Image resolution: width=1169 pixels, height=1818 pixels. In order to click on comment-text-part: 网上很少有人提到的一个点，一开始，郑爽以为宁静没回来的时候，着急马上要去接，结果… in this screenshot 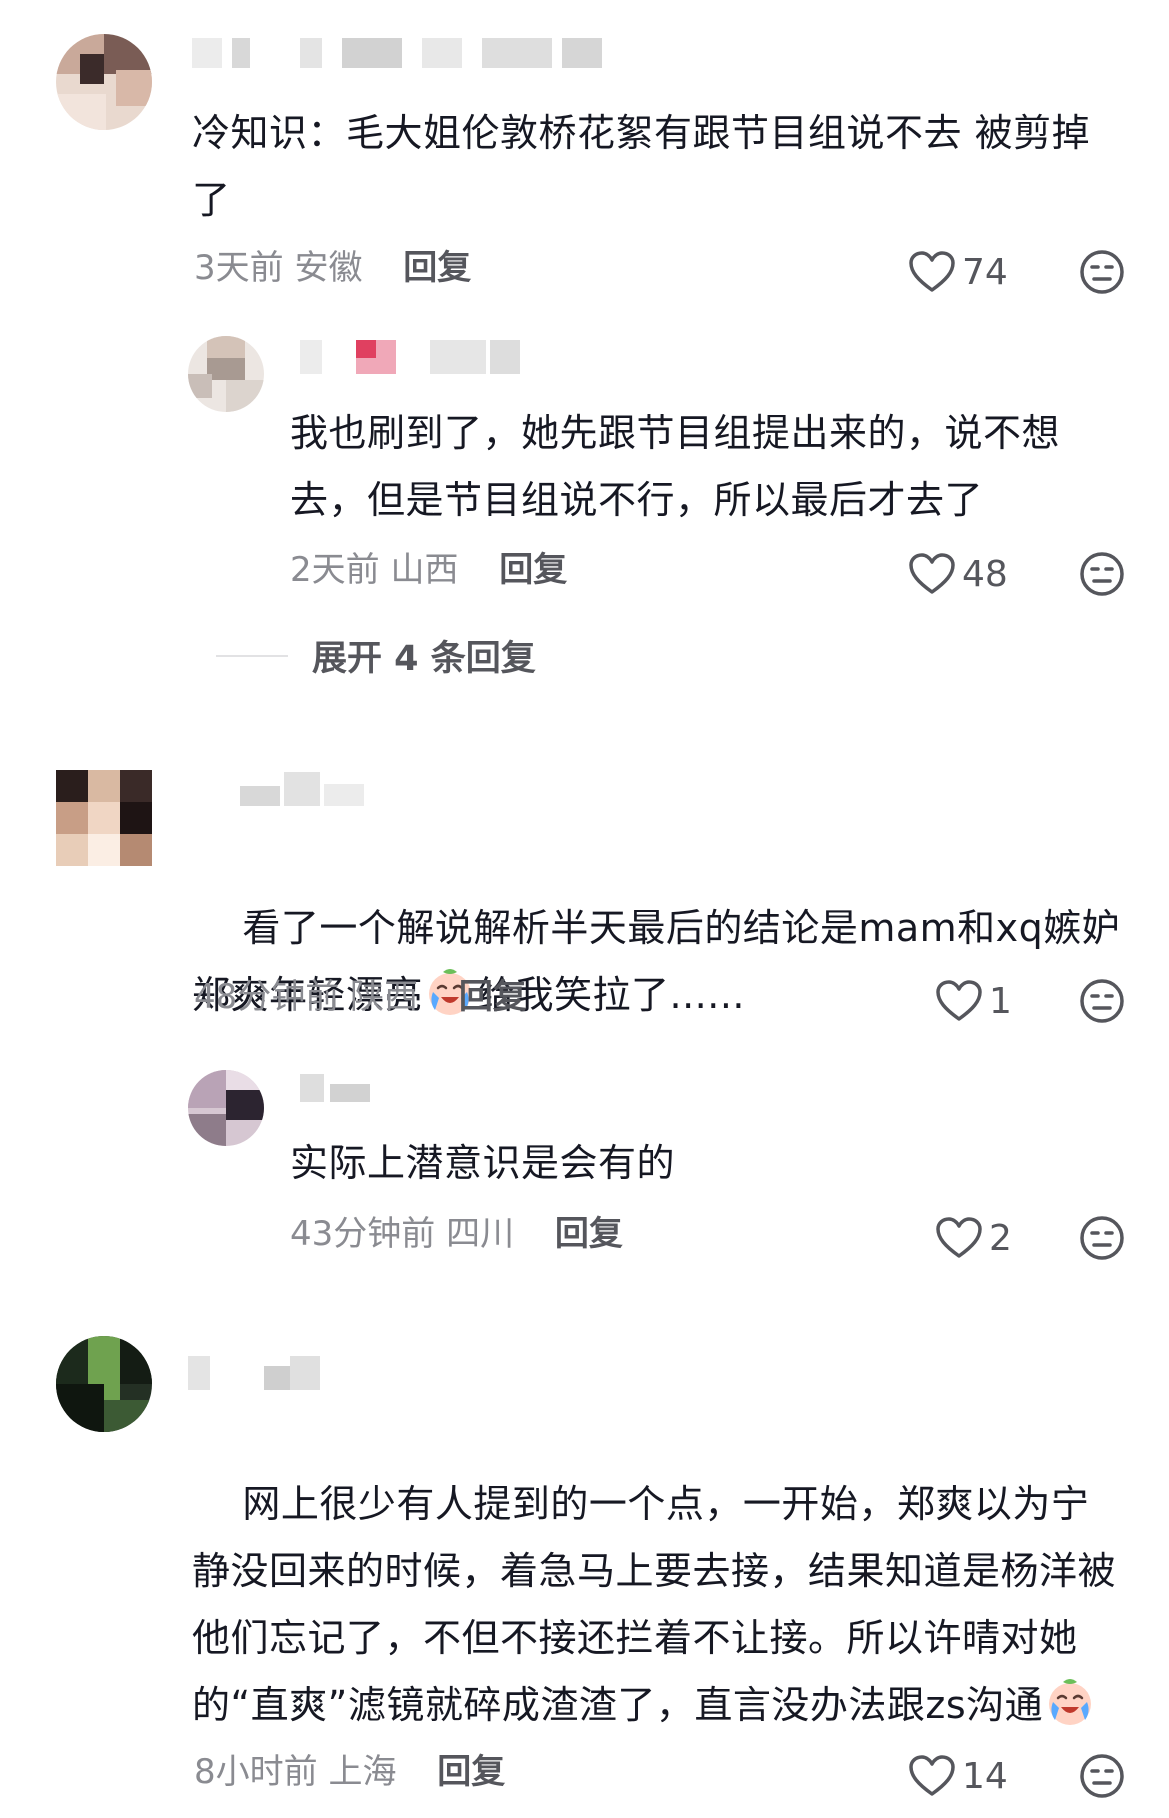, I will do `click(654, 1604)`.